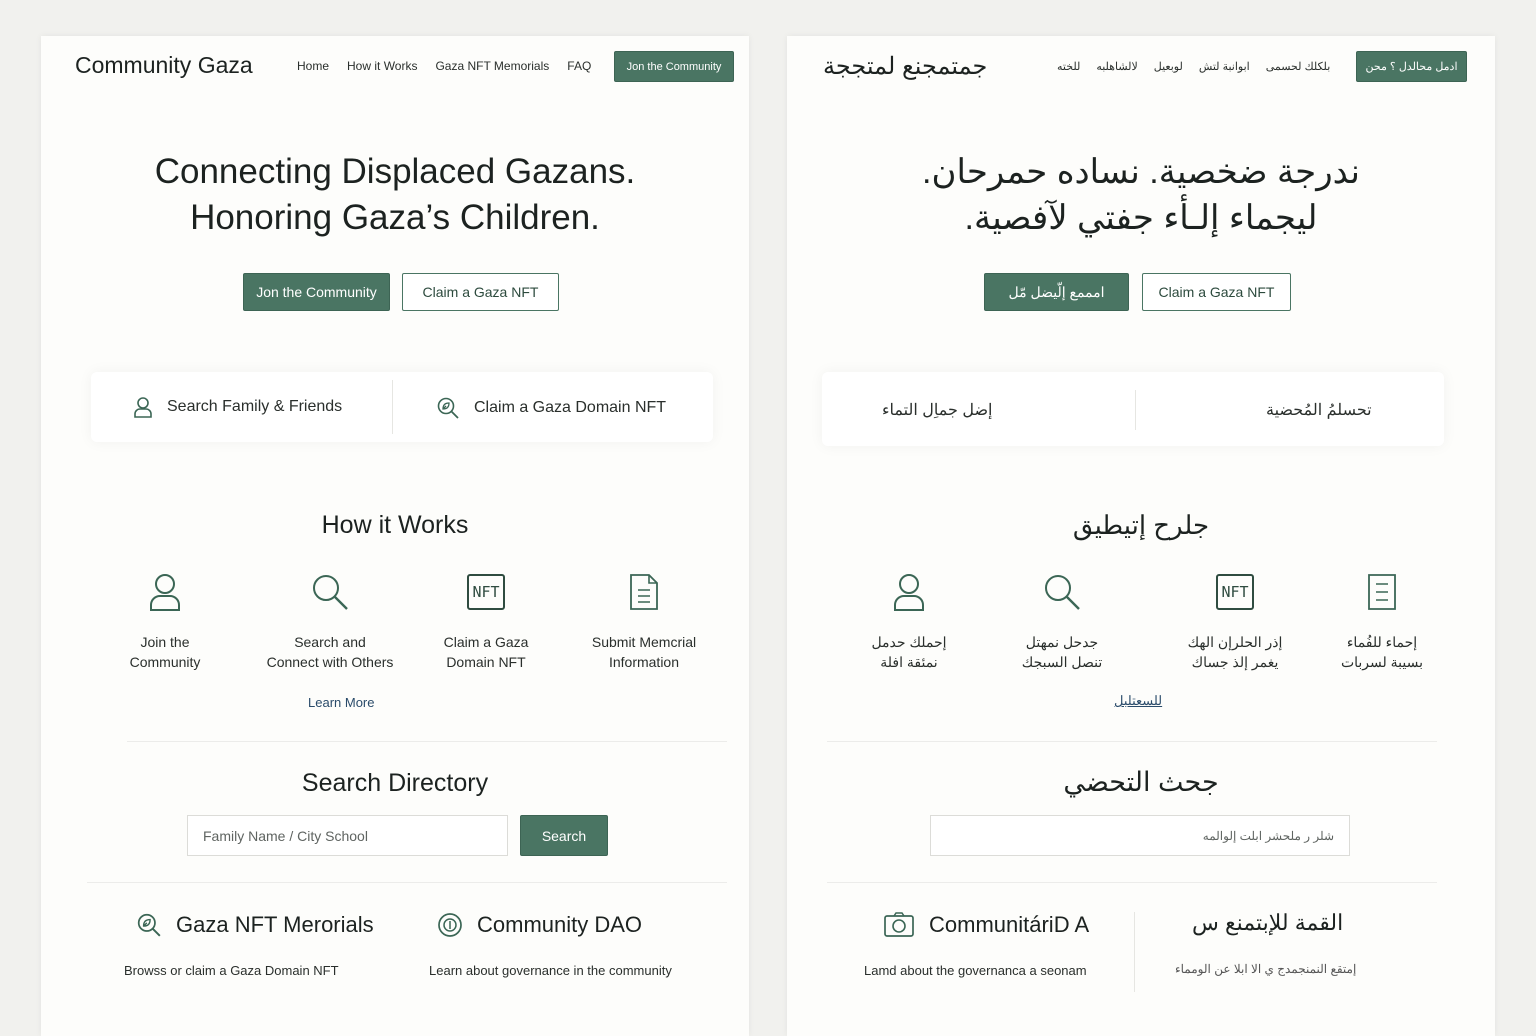 The width and height of the screenshot is (1536, 1036). Describe the element at coordinates (1266, 969) in the screenshot. I see `feature-desc: إمتقع النمنجمدج ي الا ابلا عن الومماء` at that location.